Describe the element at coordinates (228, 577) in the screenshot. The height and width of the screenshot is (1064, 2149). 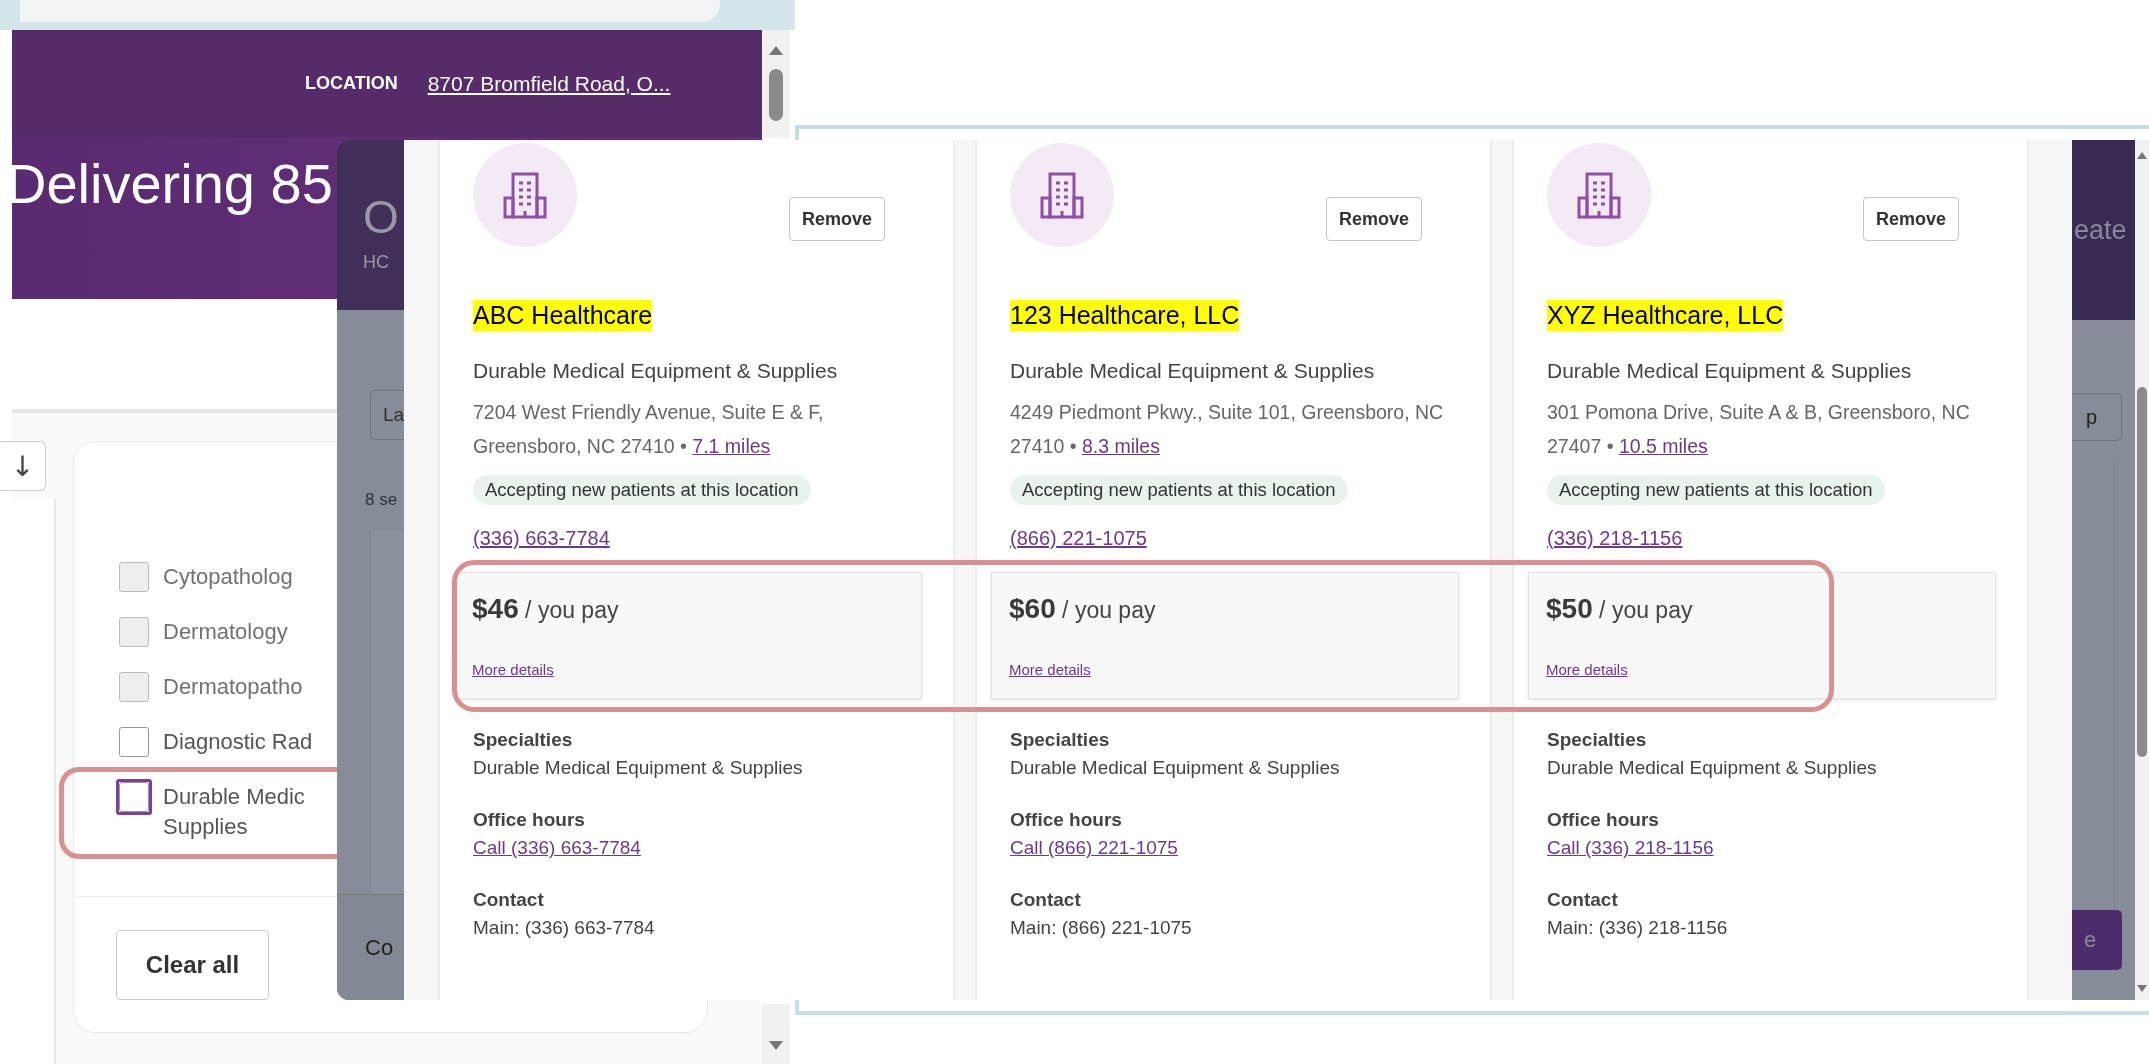
I see `filter-label: Cytopatholog` at that location.